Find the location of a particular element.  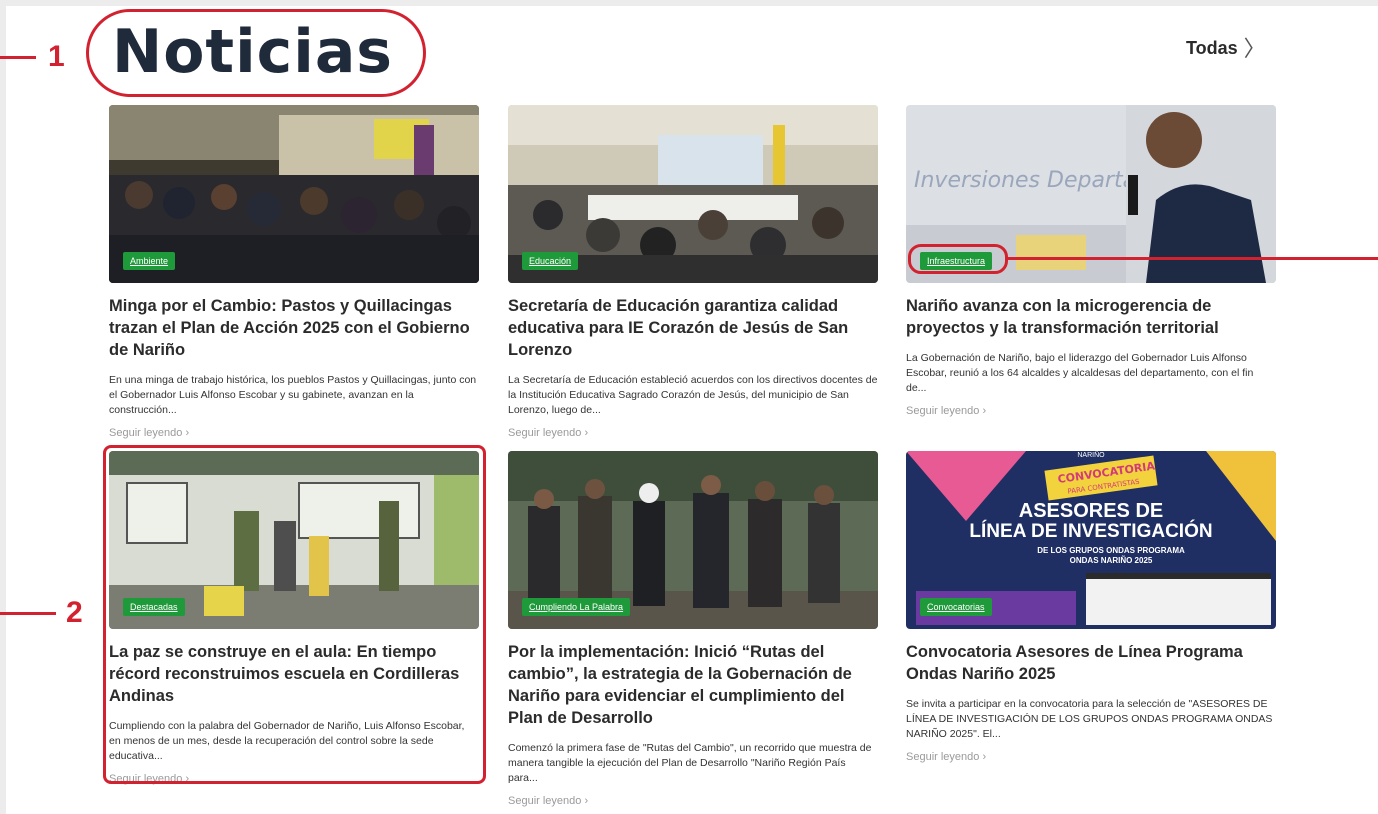

news-thumbnail: Ambiente is located at coordinates (294, 194).